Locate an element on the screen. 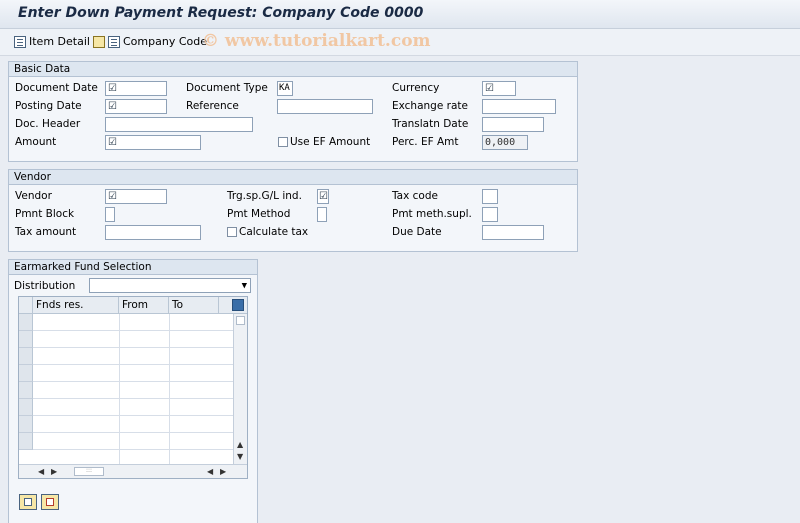  column-header-fnds-res: Fnds res. is located at coordinates (76, 305).